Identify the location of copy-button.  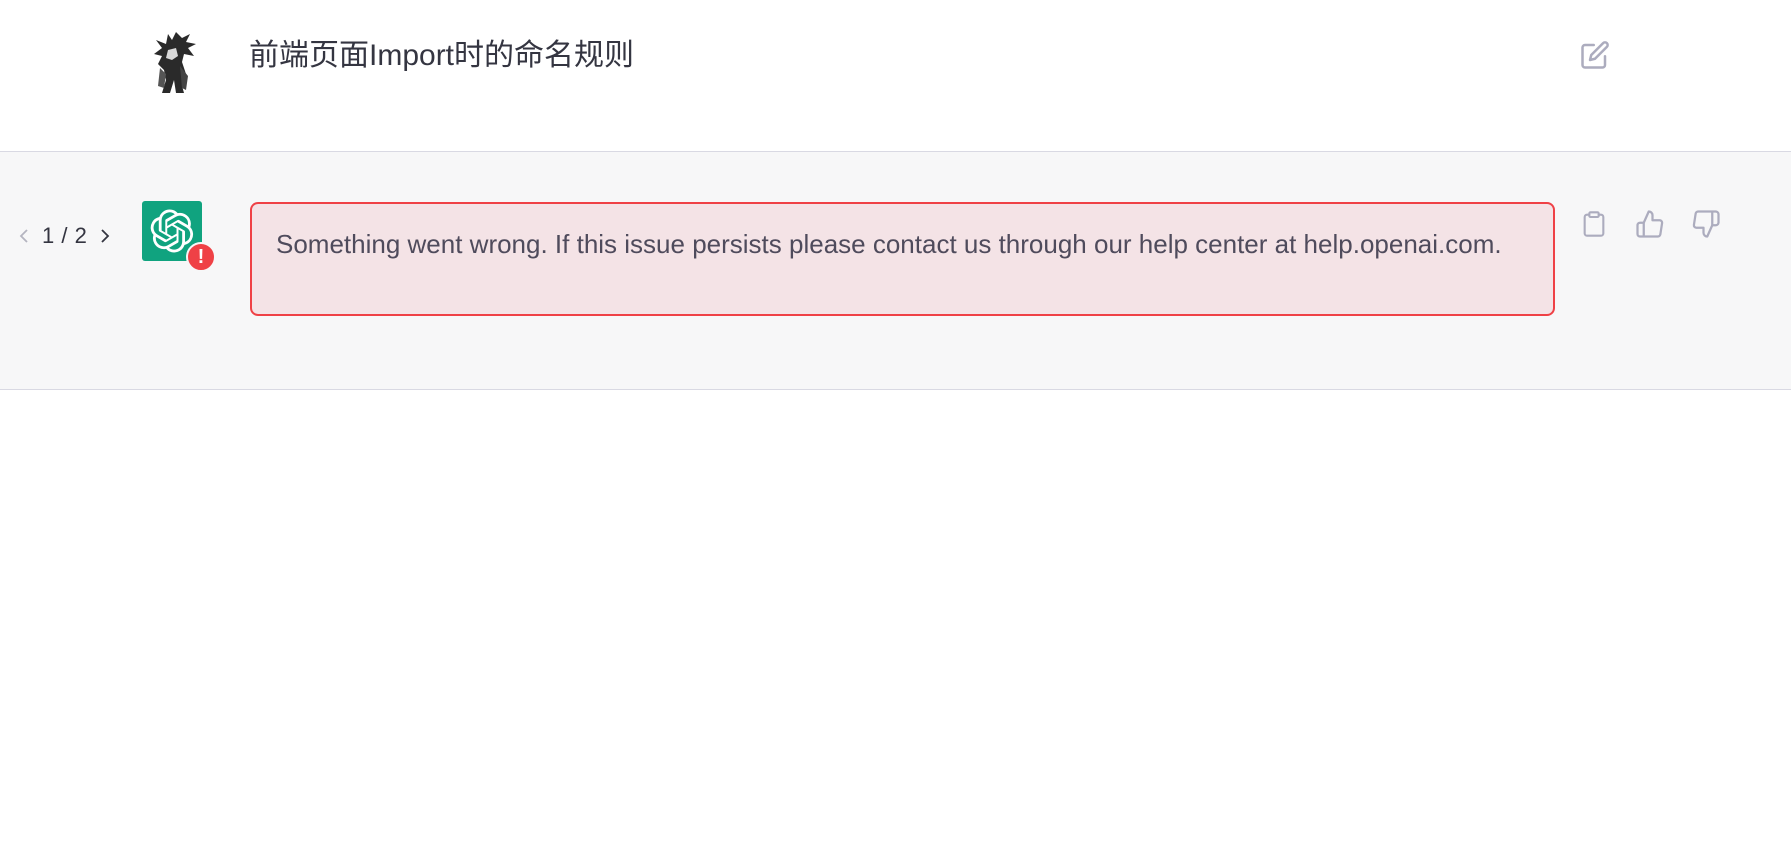
(1594, 224).